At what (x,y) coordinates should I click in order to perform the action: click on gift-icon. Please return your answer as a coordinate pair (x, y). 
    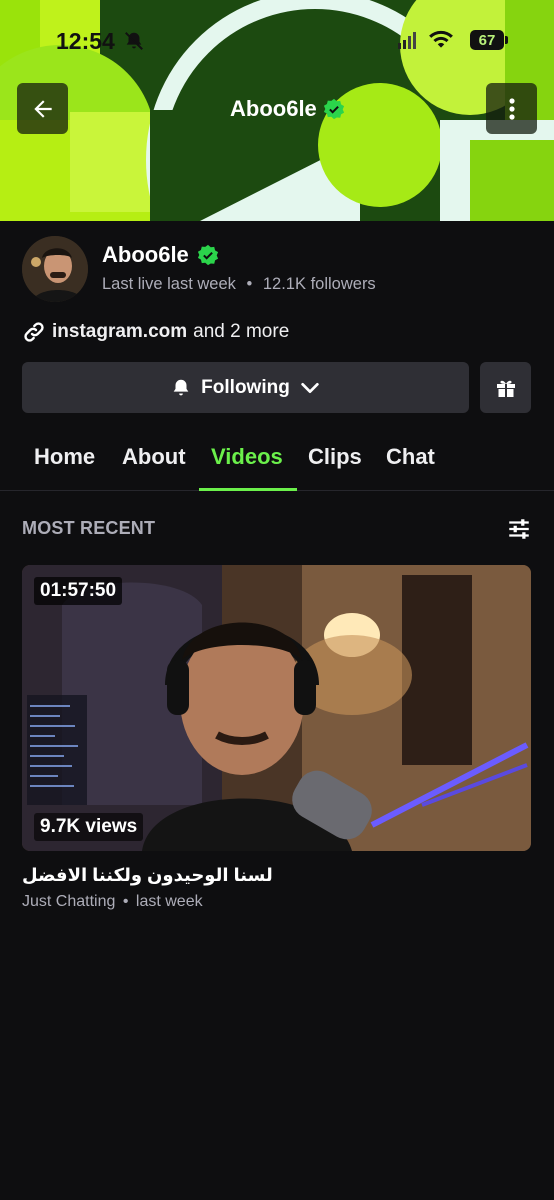
    Looking at the image, I should click on (505, 388).